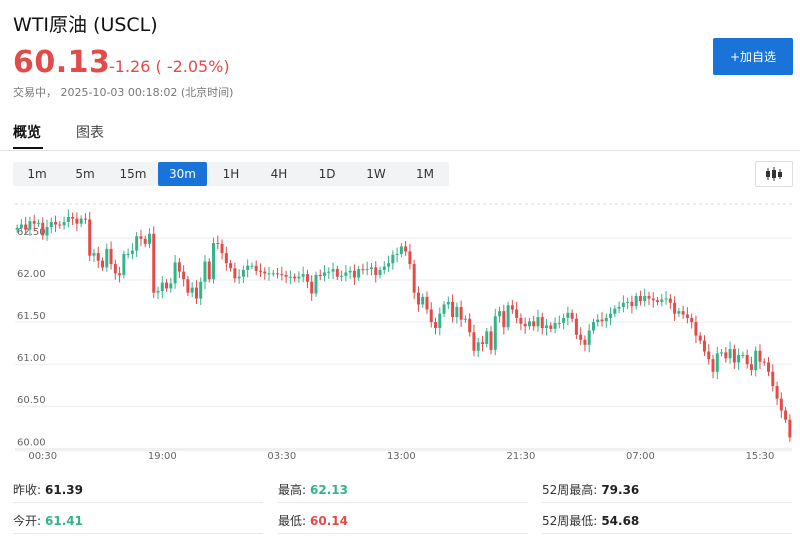 The height and width of the screenshot is (542, 800). I want to click on add-to-watchlist-button: +加自选, so click(753, 56).